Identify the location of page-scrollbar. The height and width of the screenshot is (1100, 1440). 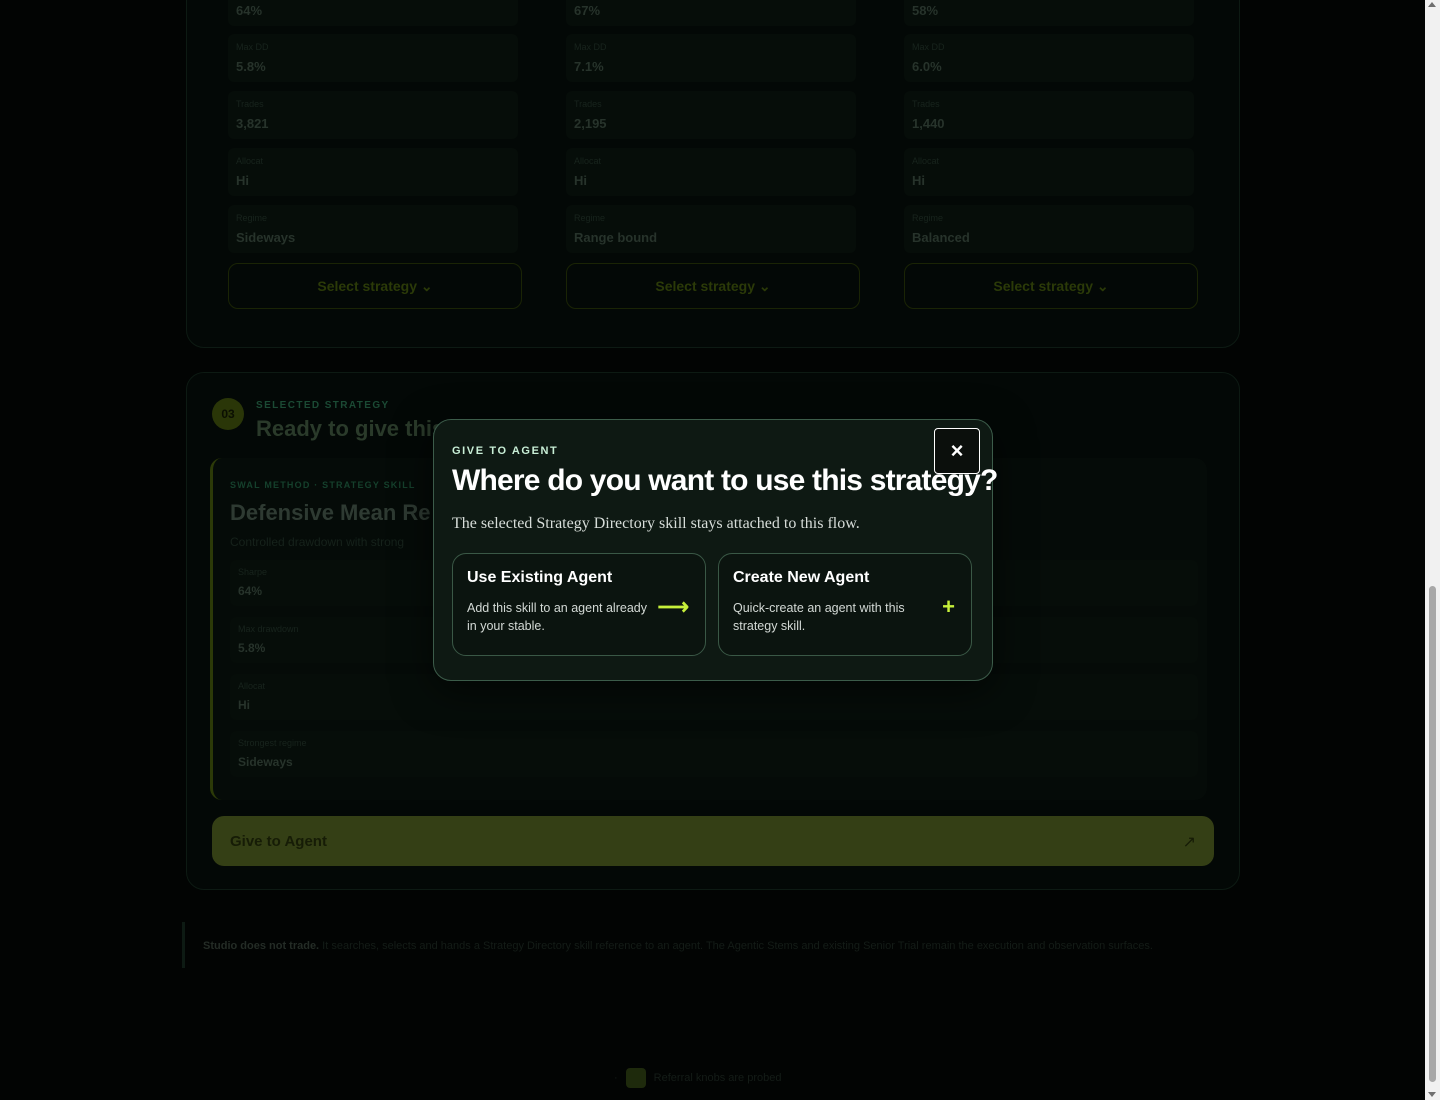
(1432, 550).